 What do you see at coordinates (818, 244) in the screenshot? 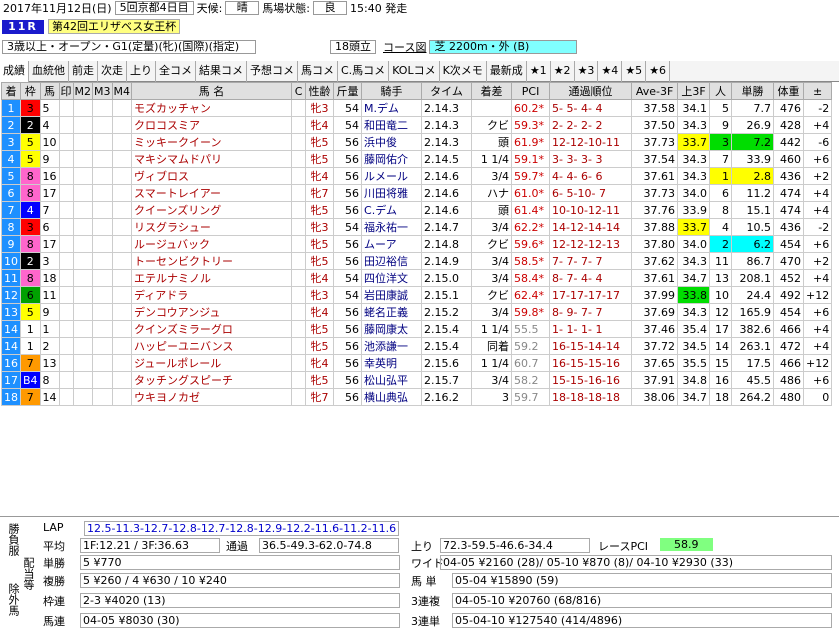
I see `cell-±: +6` at bounding box center [818, 244].